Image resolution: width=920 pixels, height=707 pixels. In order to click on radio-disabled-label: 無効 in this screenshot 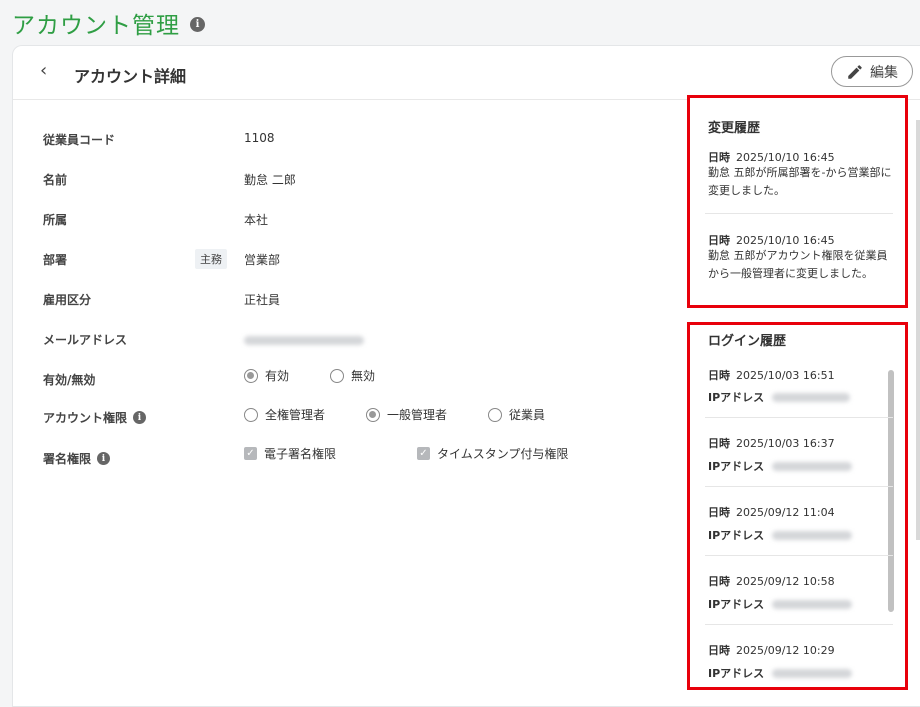, I will do `click(363, 376)`.